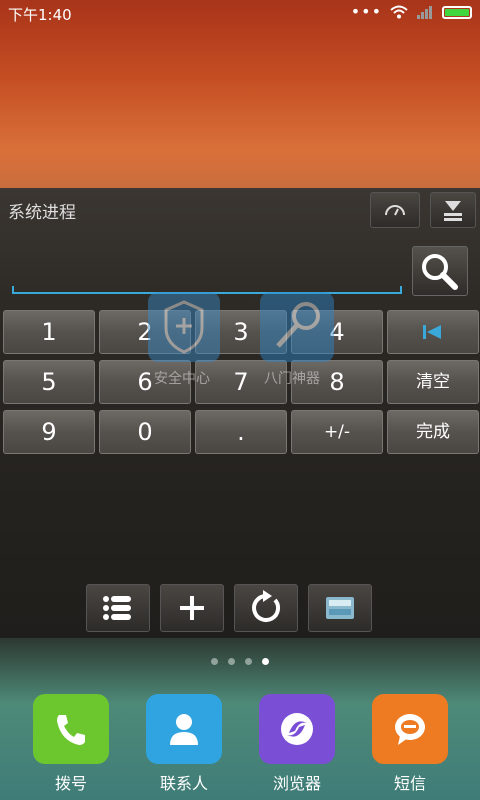  Describe the element at coordinates (296, 783) in the screenshot. I see `dock-label: 浏览器` at that location.